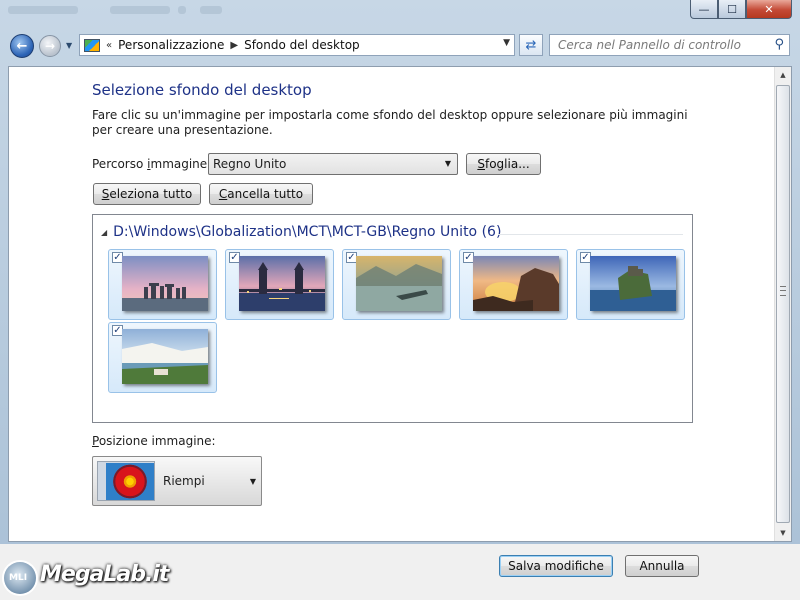 This screenshot has width=800, height=600. I want to click on group-divider, so click(590, 234).